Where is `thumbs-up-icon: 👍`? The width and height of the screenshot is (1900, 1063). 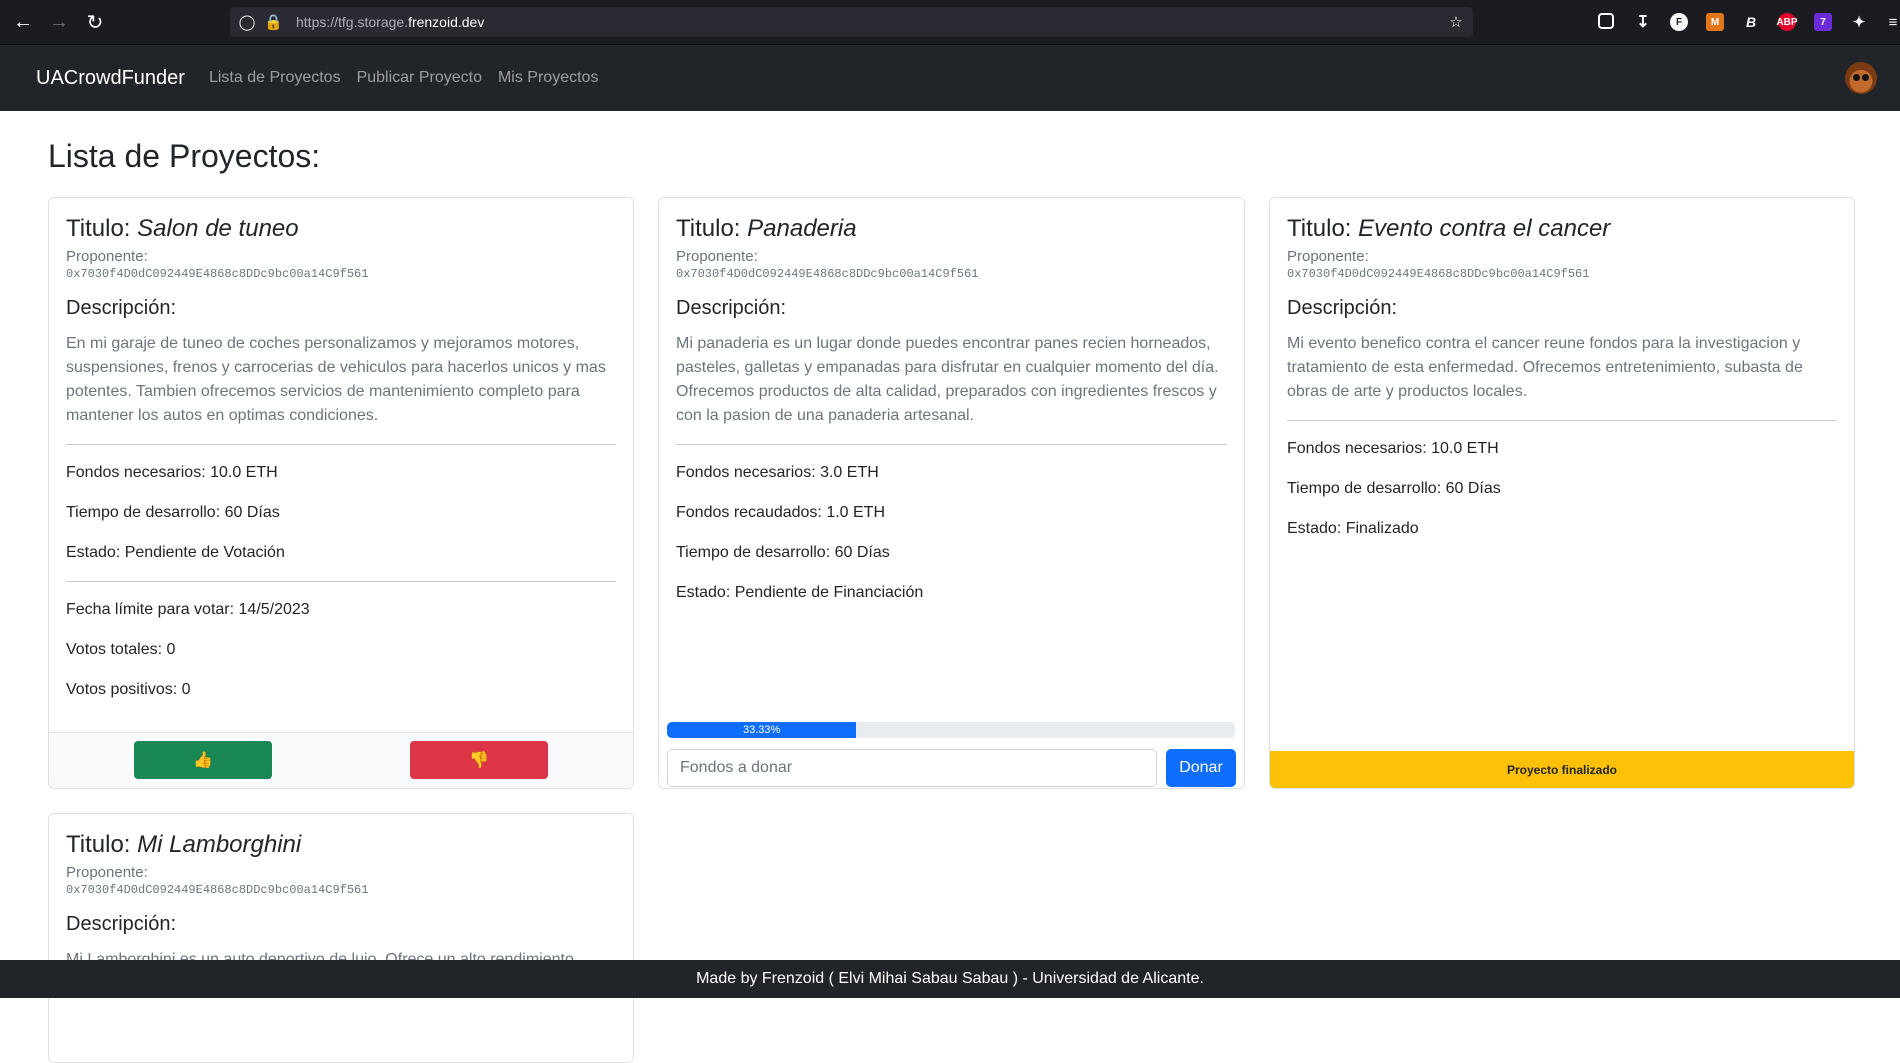 thumbs-up-icon: 👍 is located at coordinates (203, 760).